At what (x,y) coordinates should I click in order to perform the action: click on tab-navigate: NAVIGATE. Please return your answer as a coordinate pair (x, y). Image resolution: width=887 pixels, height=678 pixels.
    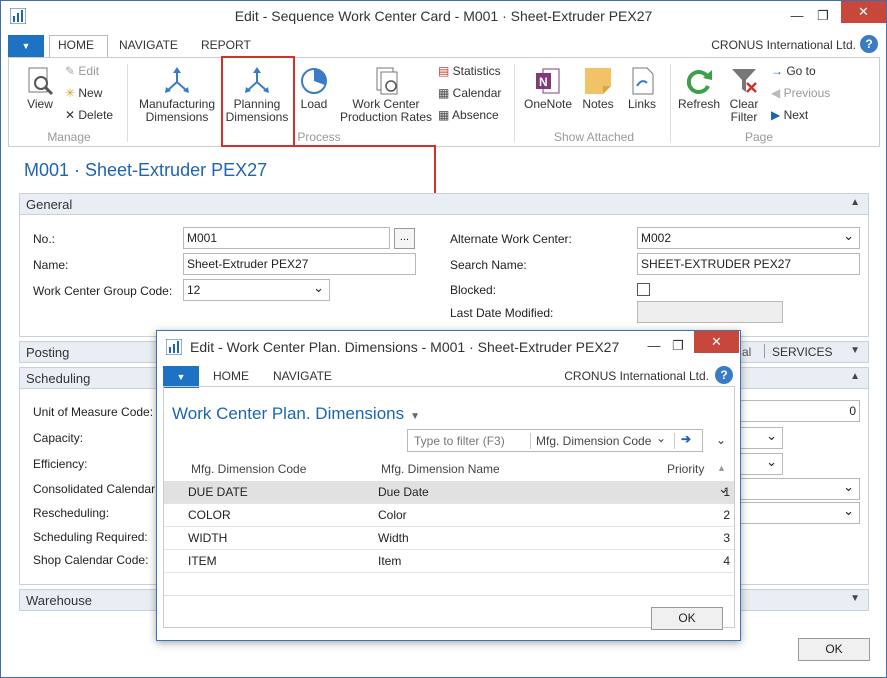
    Looking at the image, I should click on (148, 45).